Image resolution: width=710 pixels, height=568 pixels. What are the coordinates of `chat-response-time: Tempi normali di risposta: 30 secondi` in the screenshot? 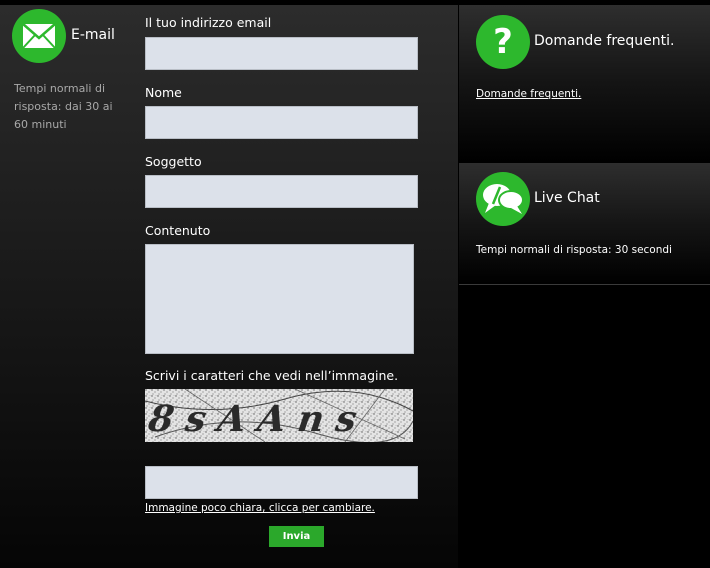 It's located at (574, 250).